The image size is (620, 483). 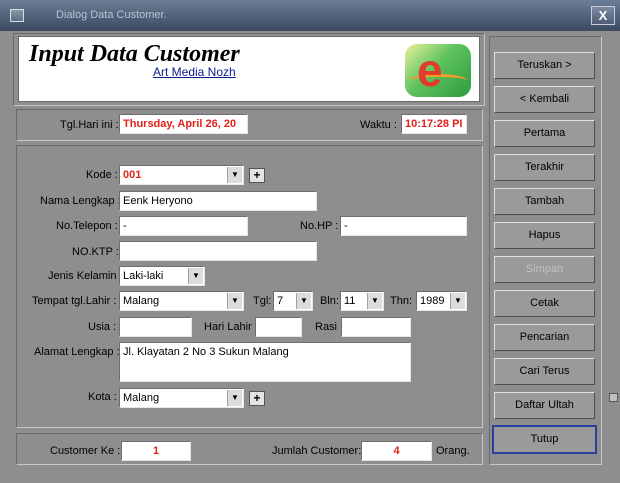 I want to click on resize-grip-icon, so click(x=613, y=397).